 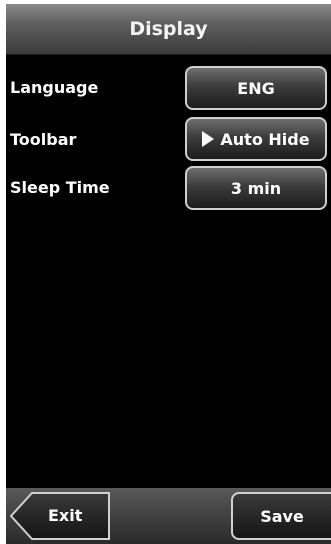 What do you see at coordinates (60, 187) in the screenshot?
I see `sleep-time-label: Sleep Time` at bounding box center [60, 187].